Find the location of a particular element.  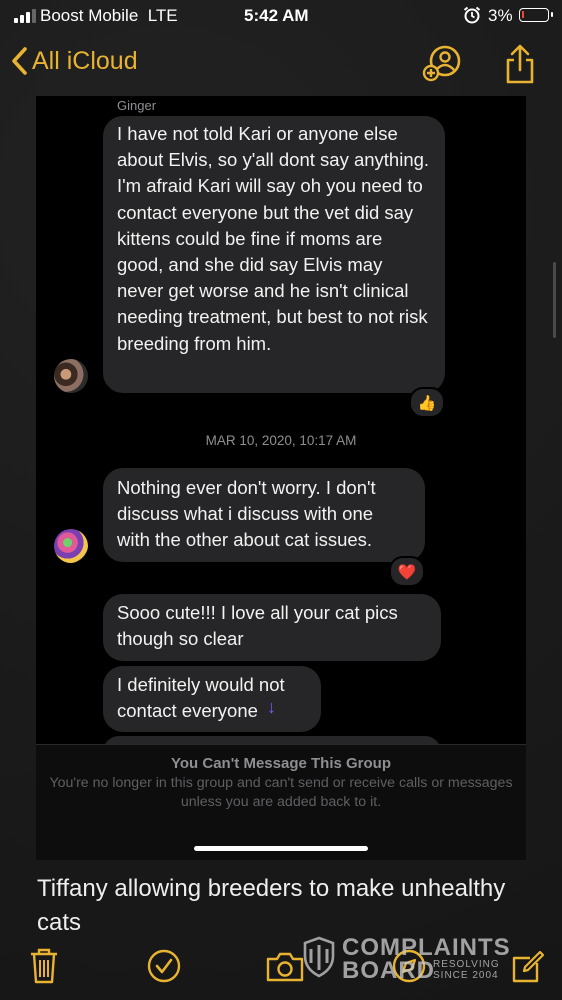

signal-bars-icon is located at coordinates (25, 16).